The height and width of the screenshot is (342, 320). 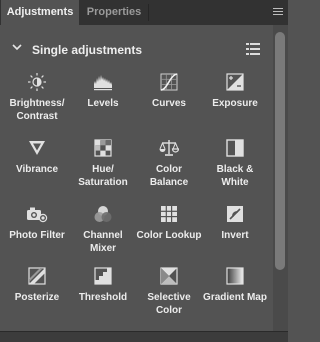 I want to click on color-lookup-icon, so click(x=169, y=214).